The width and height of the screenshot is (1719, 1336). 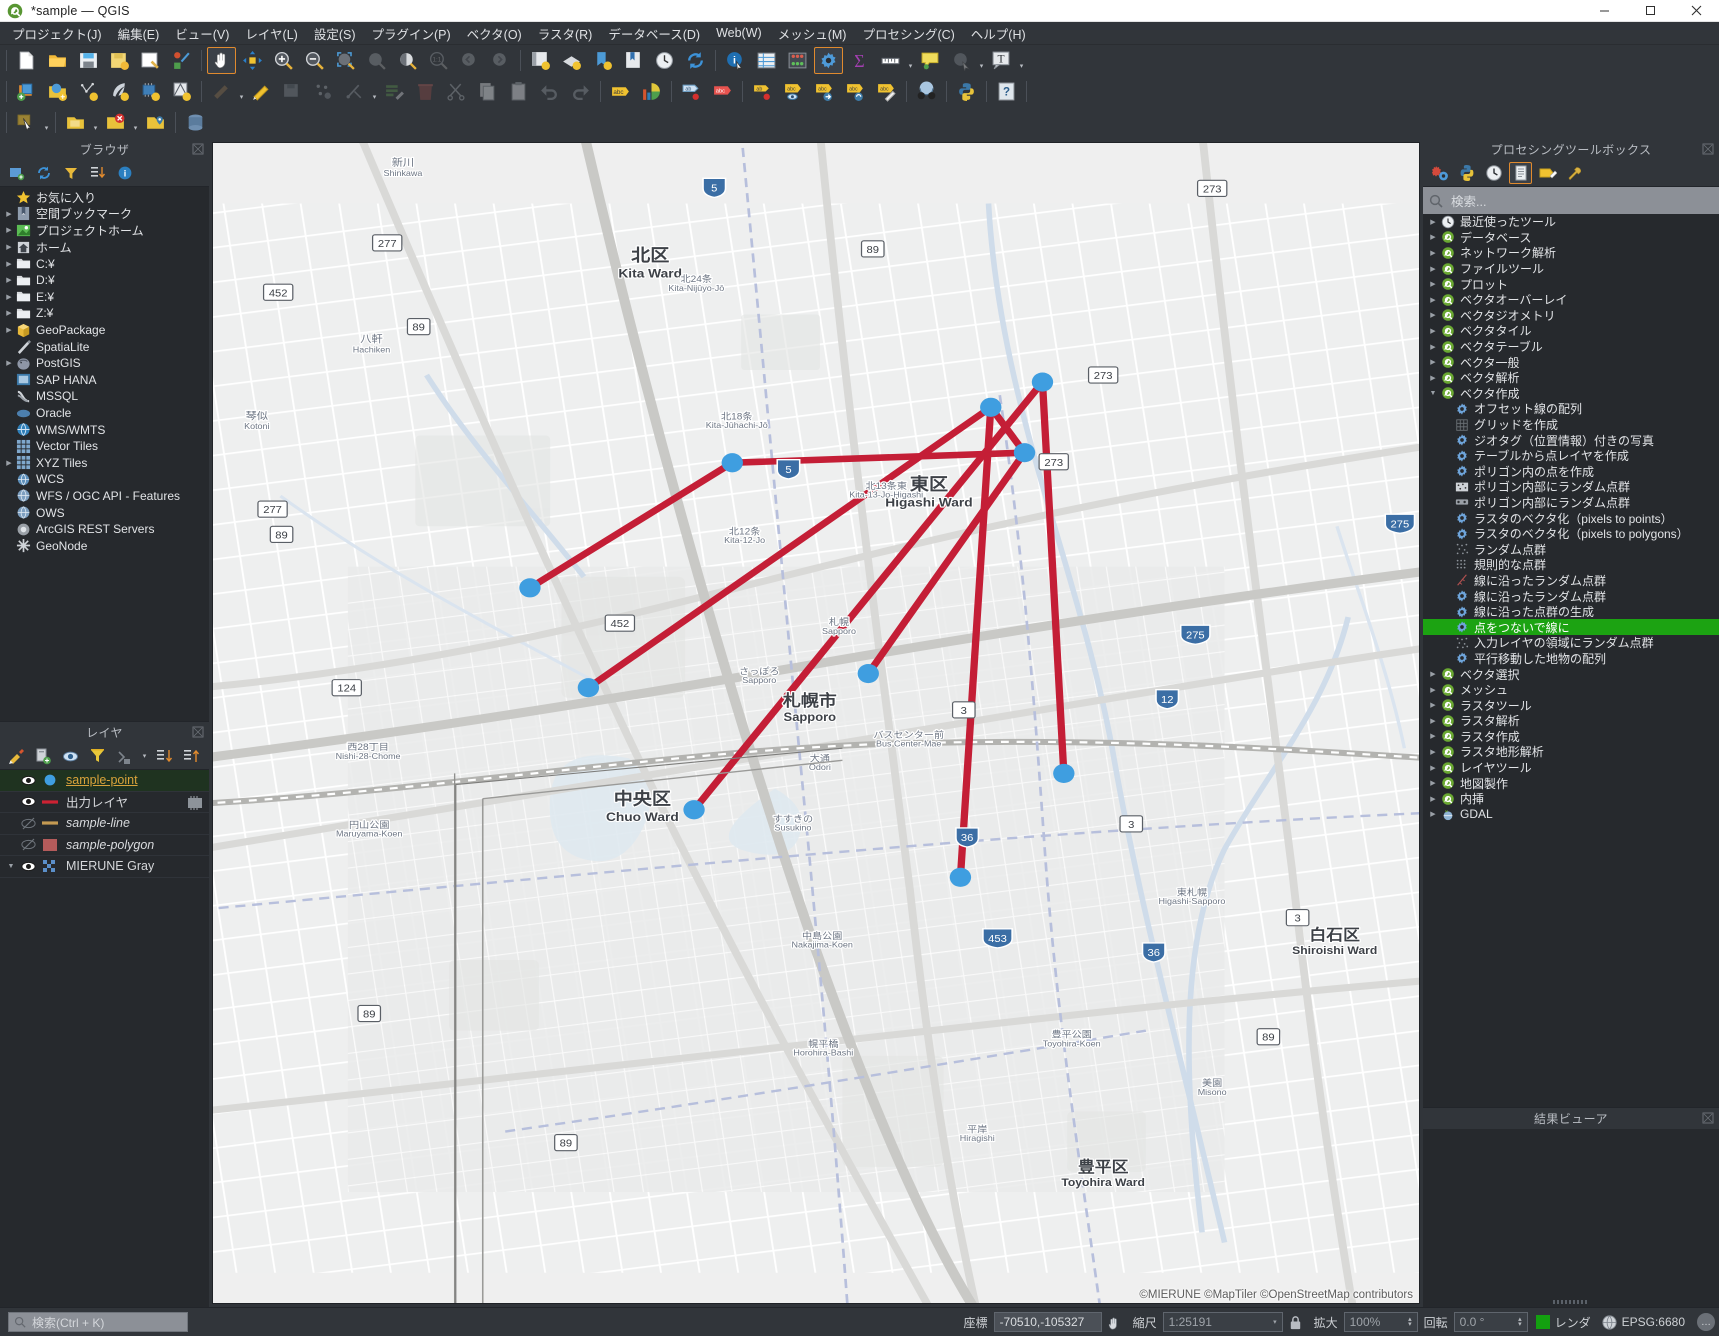 What do you see at coordinates (97, 173) in the screenshot?
I see `collapse-all-icon` at bounding box center [97, 173].